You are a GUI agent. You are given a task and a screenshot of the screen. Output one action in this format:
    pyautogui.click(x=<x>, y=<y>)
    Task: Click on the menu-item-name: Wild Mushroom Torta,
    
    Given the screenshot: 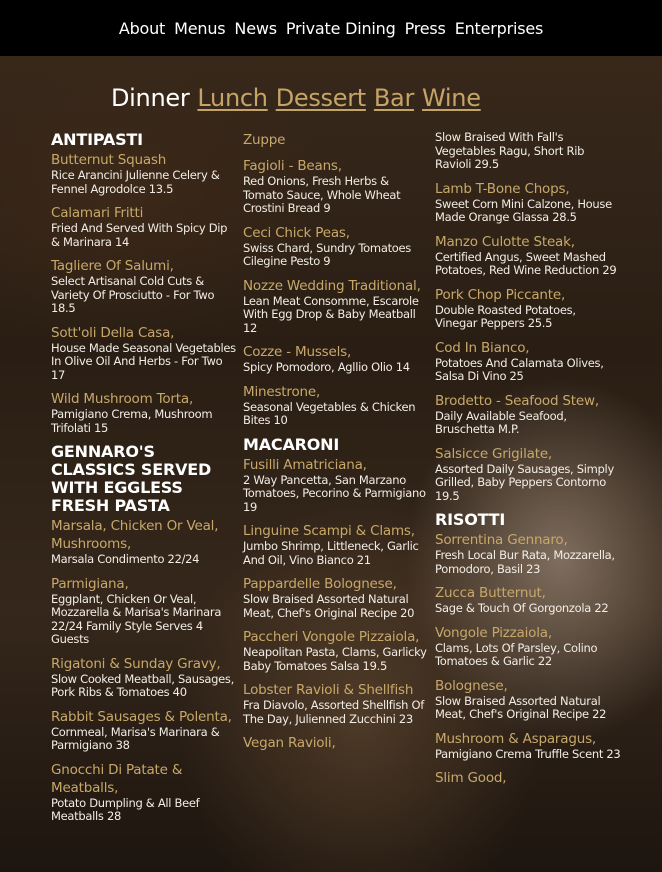 What is the action you would take?
    pyautogui.click(x=122, y=399)
    